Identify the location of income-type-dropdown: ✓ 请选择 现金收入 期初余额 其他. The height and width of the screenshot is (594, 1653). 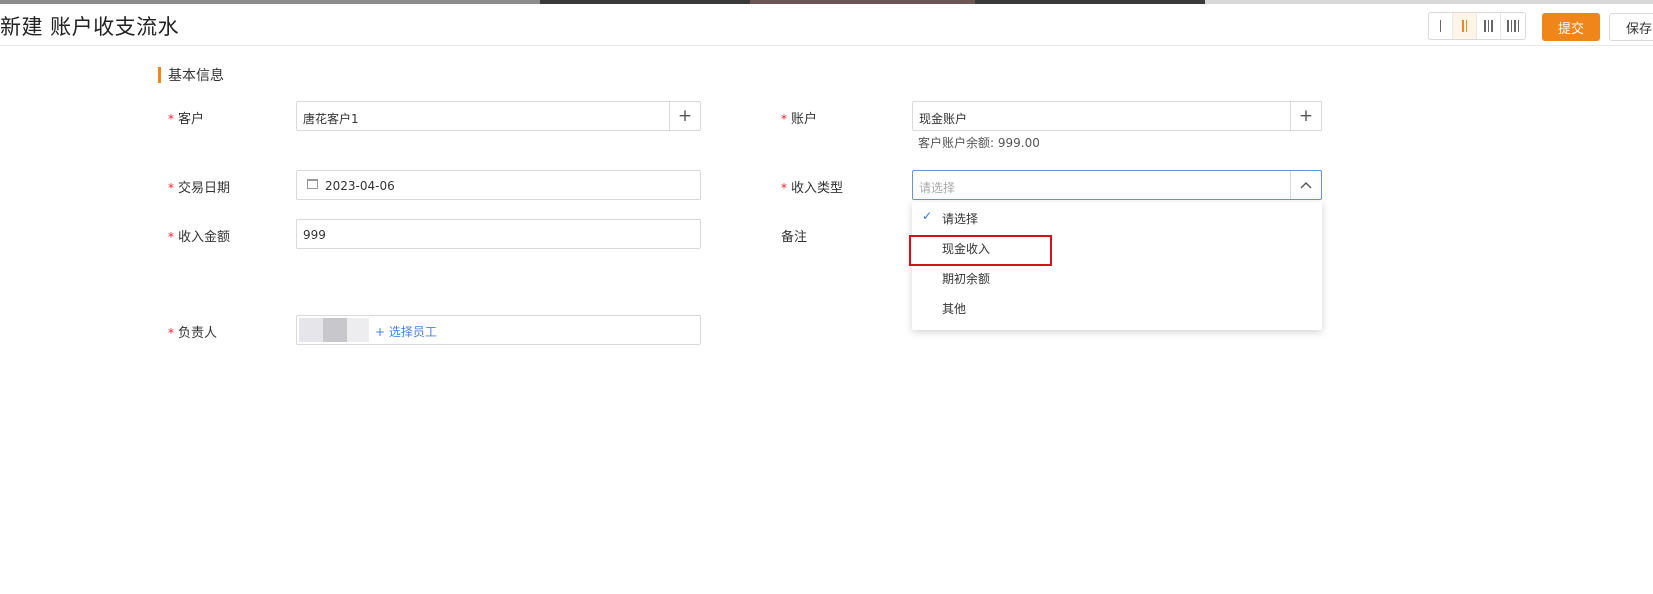
(1117, 266).